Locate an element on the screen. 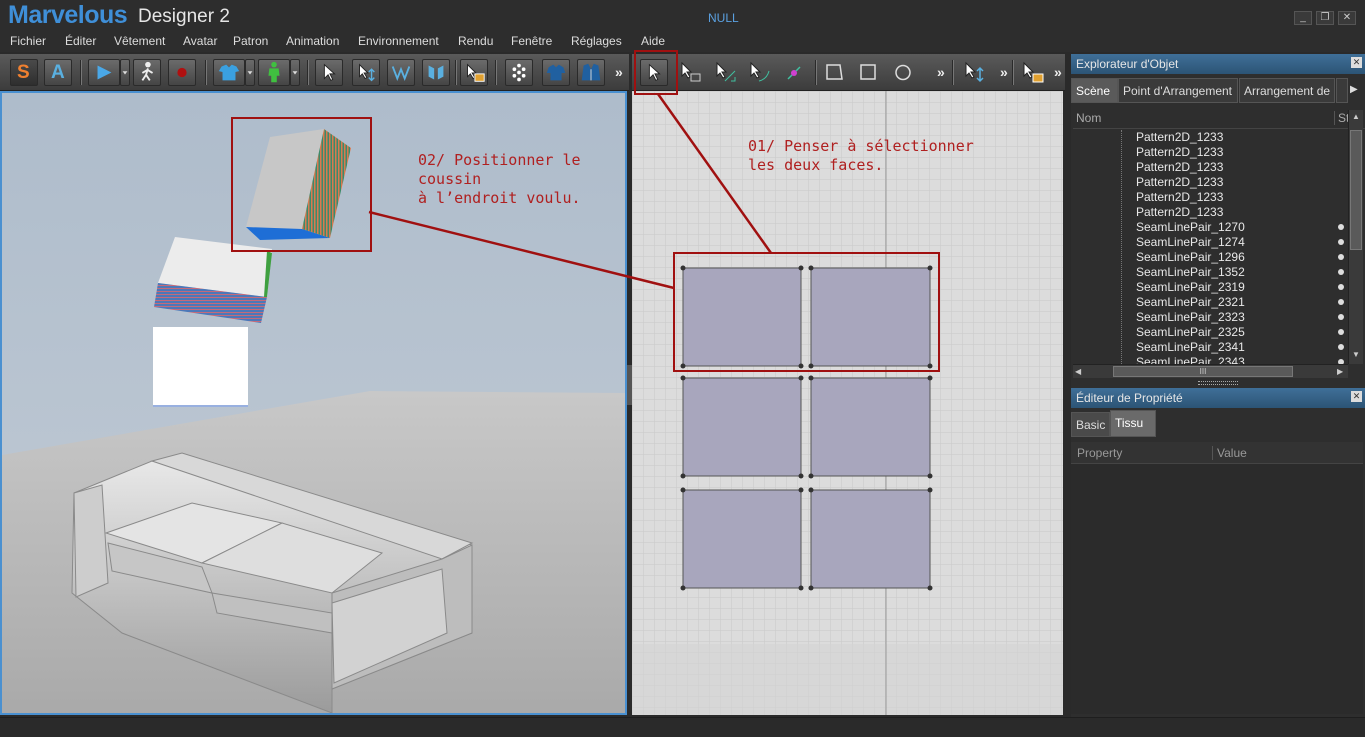  arrange-tool is located at coordinates (436, 72).